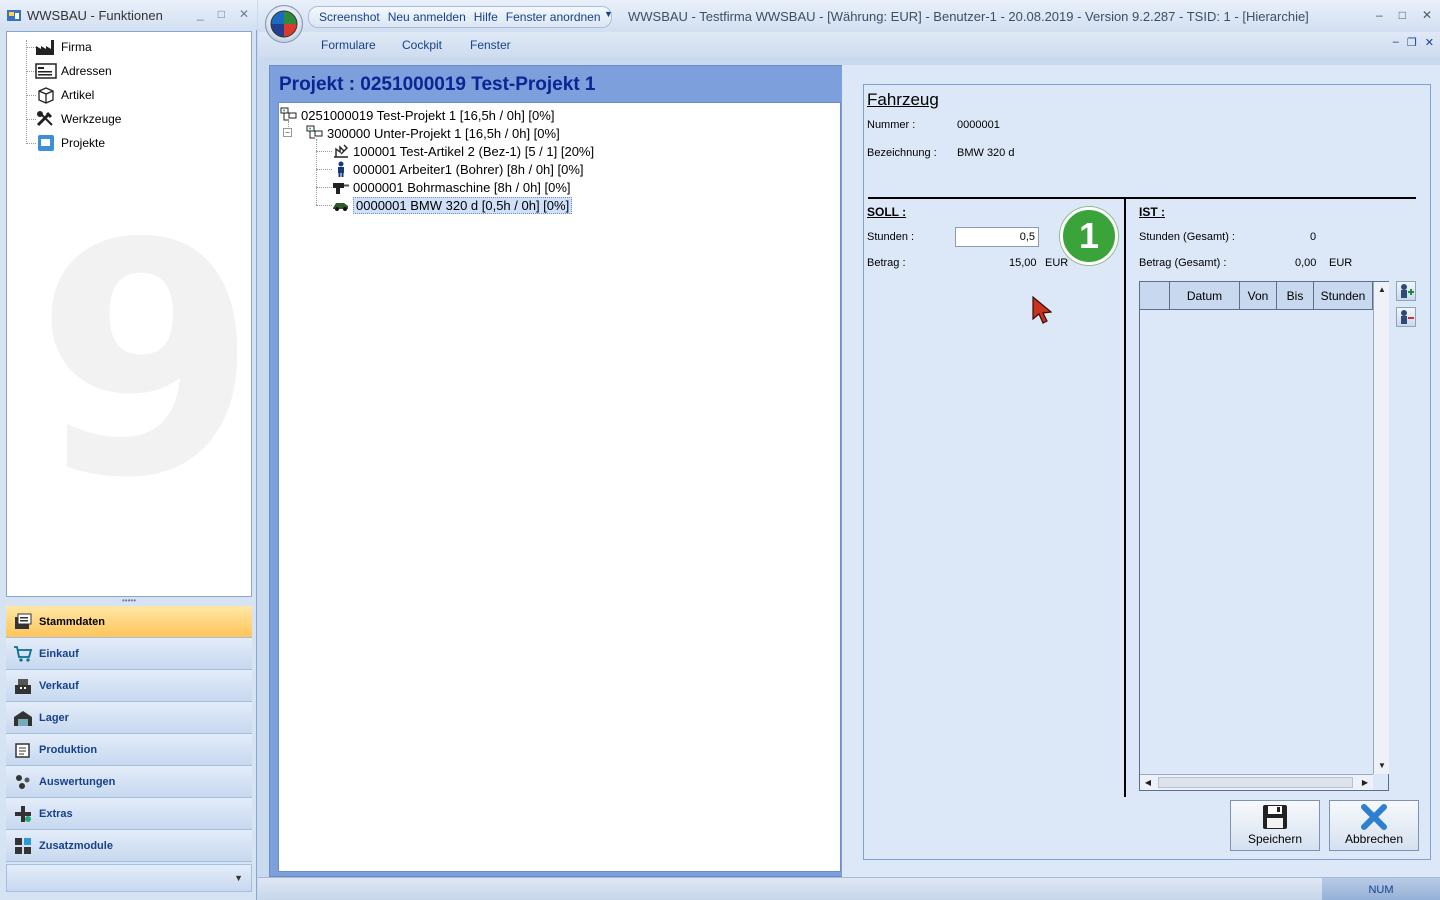  I want to click on status-bar: NUM, so click(849, 888).